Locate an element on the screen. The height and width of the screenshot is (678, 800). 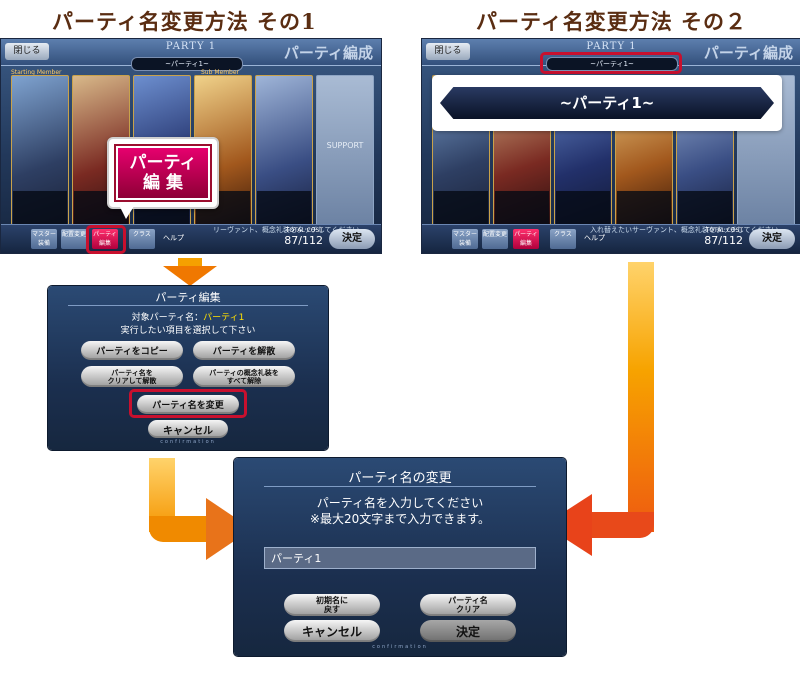
party-name-large: ~パーティ1~ is located at coordinates (607, 103).